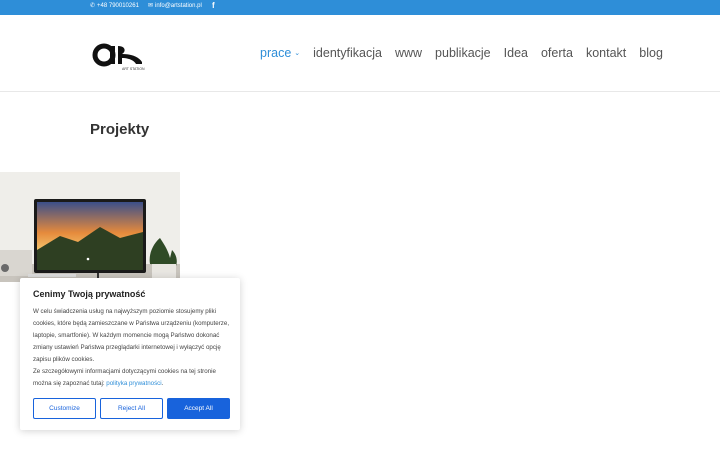  I want to click on phone-number: +48 790010261, so click(118, 6).